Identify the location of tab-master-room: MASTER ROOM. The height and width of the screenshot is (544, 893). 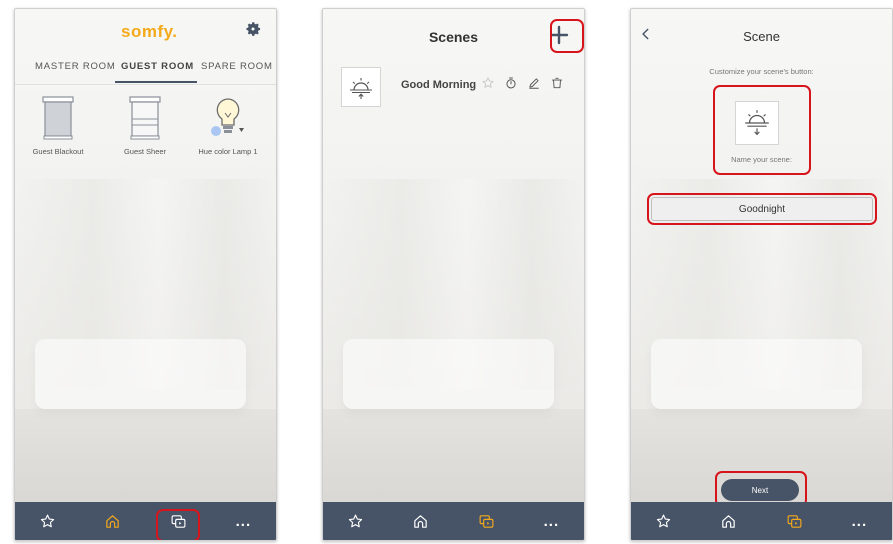
(75, 66).